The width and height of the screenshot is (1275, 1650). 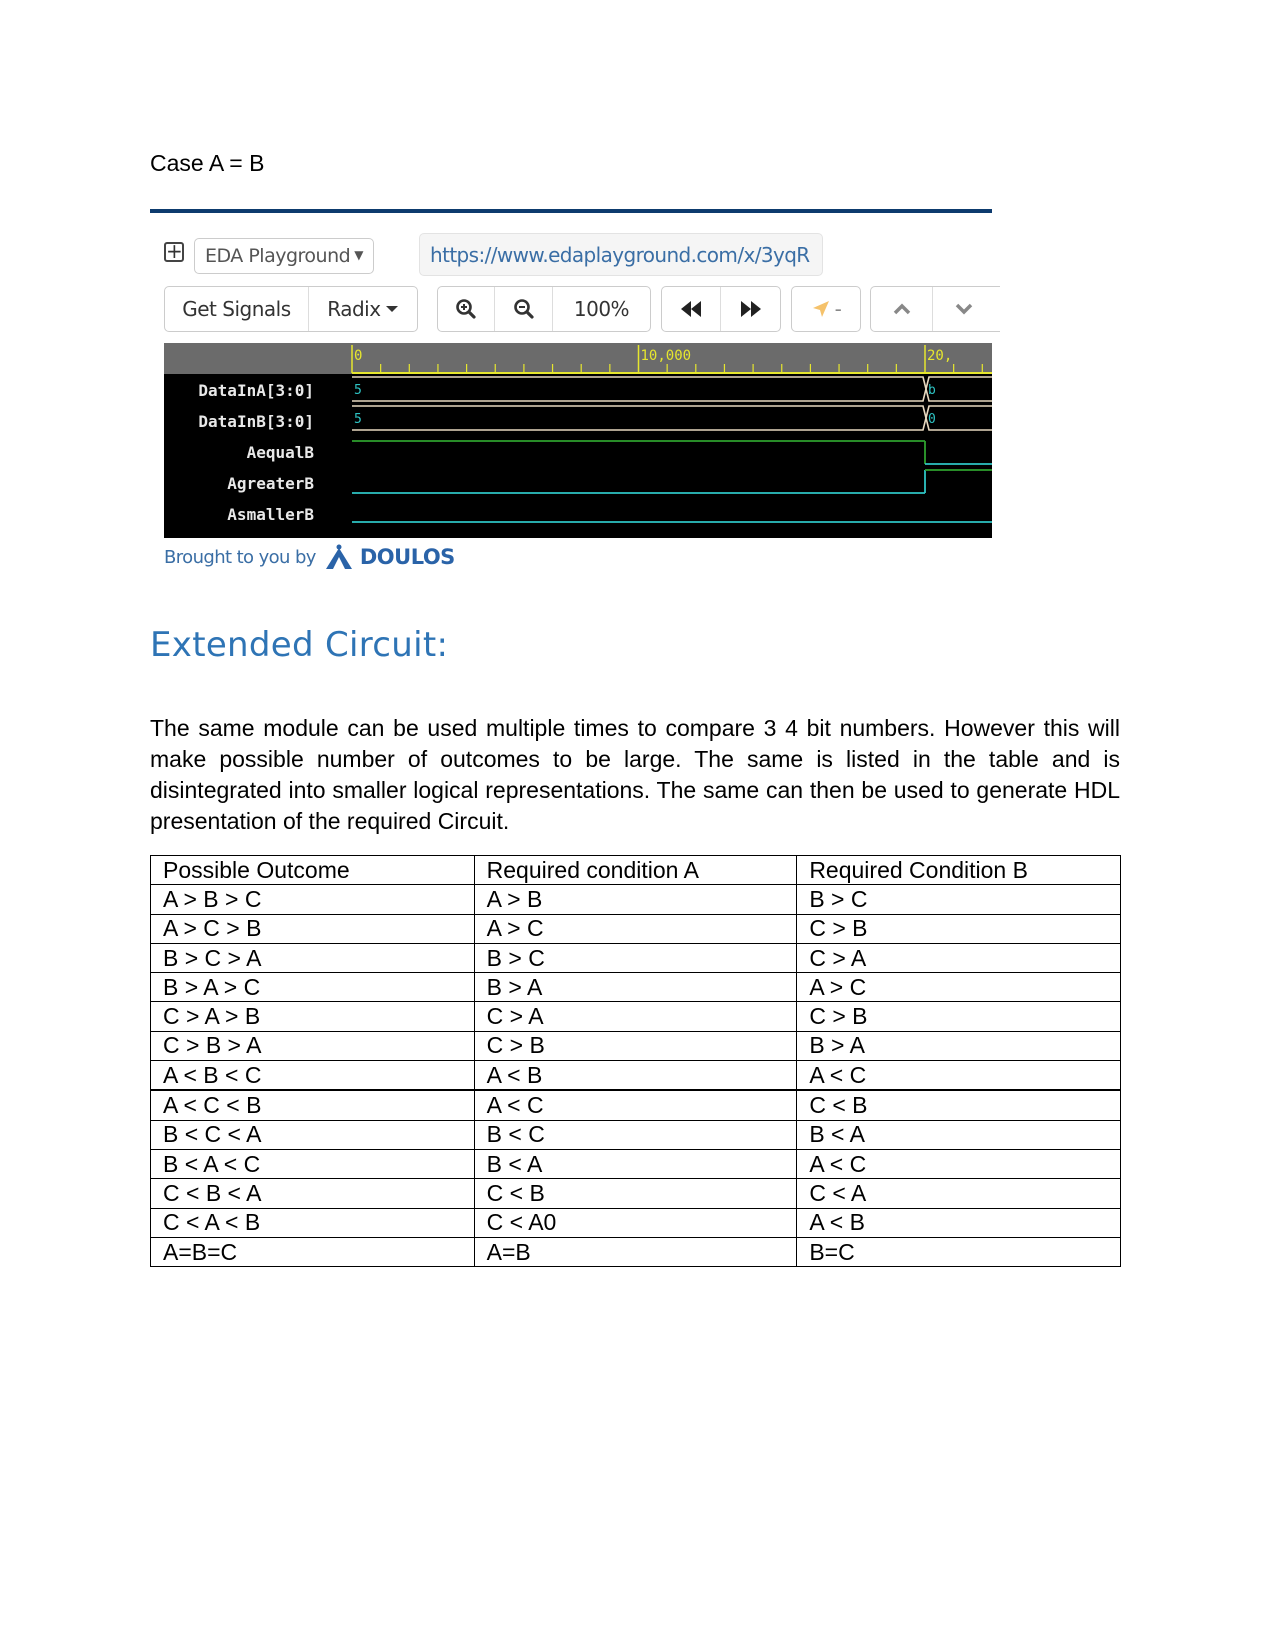 I want to click on table-row: A=B=C A=B B=C, so click(x=635, y=1252).